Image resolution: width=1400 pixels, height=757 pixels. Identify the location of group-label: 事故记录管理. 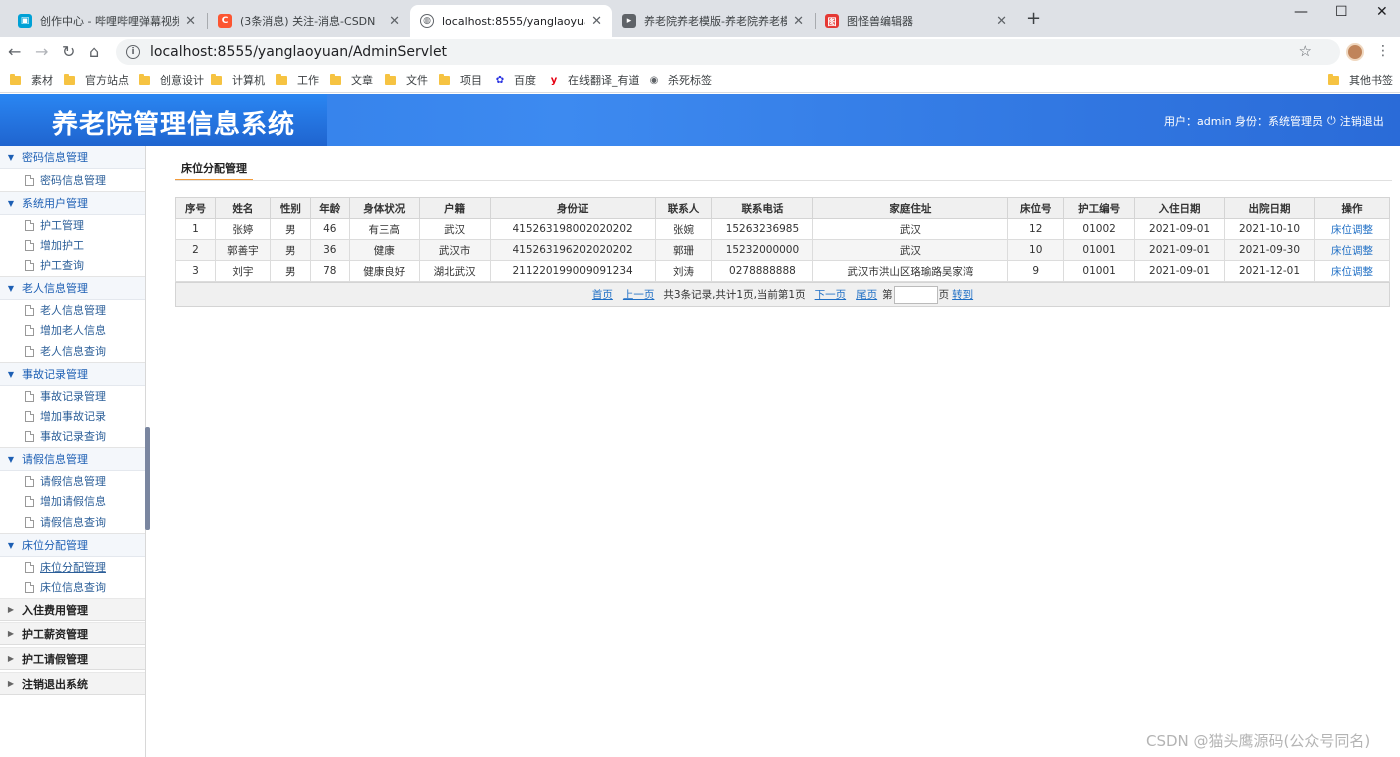
(55, 374).